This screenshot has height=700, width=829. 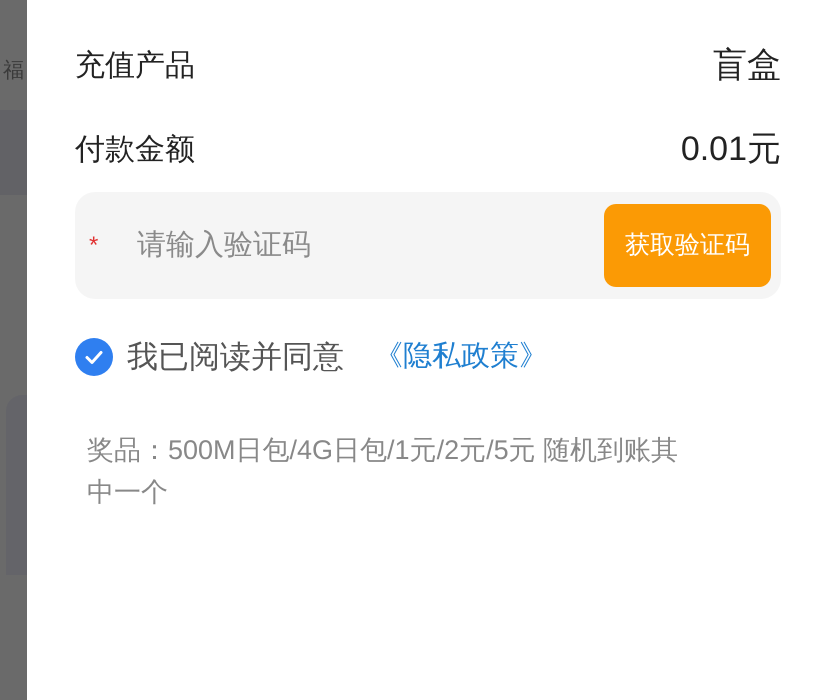 What do you see at coordinates (687, 245) in the screenshot?
I see `get-code-button: 获取验证码` at bounding box center [687, 245].